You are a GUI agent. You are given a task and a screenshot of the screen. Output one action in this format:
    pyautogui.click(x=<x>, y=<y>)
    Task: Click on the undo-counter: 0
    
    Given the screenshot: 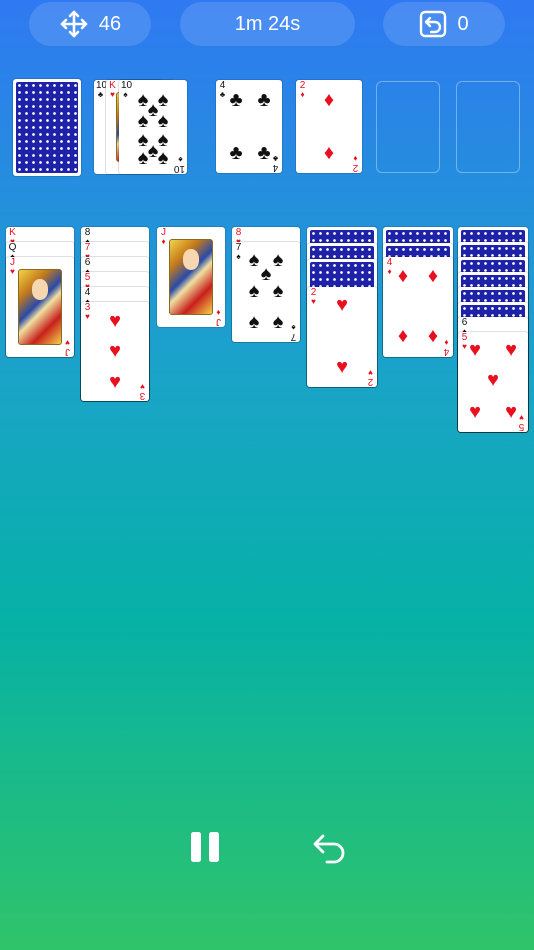 What is the action you would take?
    pyautogui.click(x=444, y=24)
    